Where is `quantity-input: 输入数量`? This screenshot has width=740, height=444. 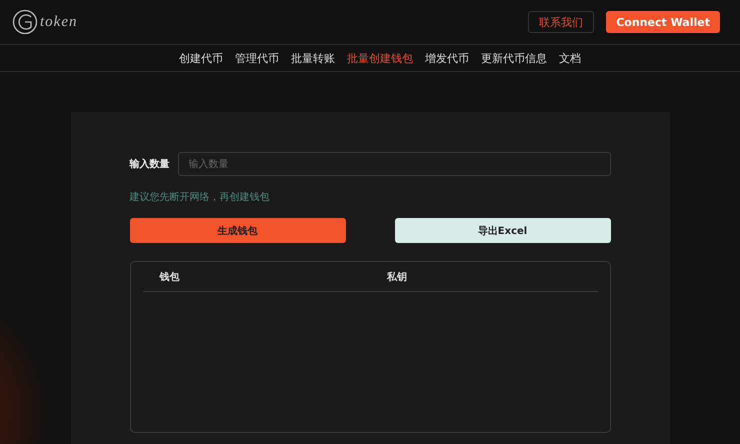
quantity-input: 输入数量 is located at coordinates (394, 164).